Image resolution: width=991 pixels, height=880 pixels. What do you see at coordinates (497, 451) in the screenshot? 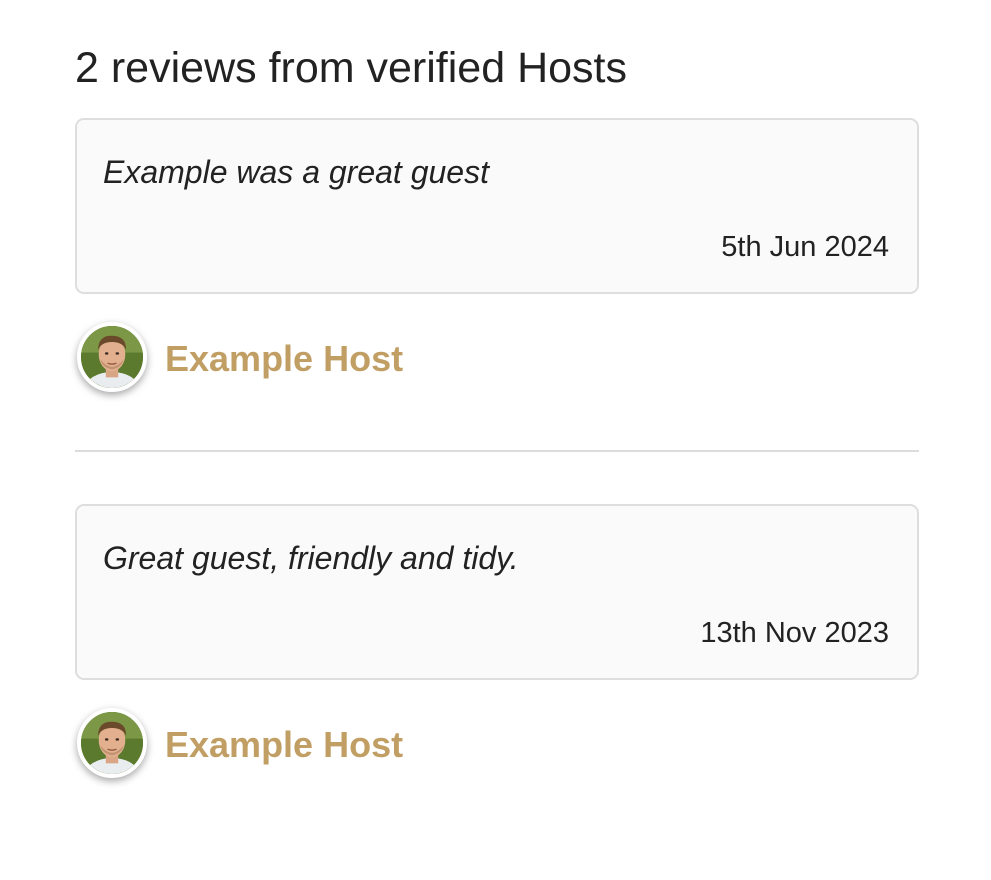
I see `review-divider` at bounding box center [497, 451].